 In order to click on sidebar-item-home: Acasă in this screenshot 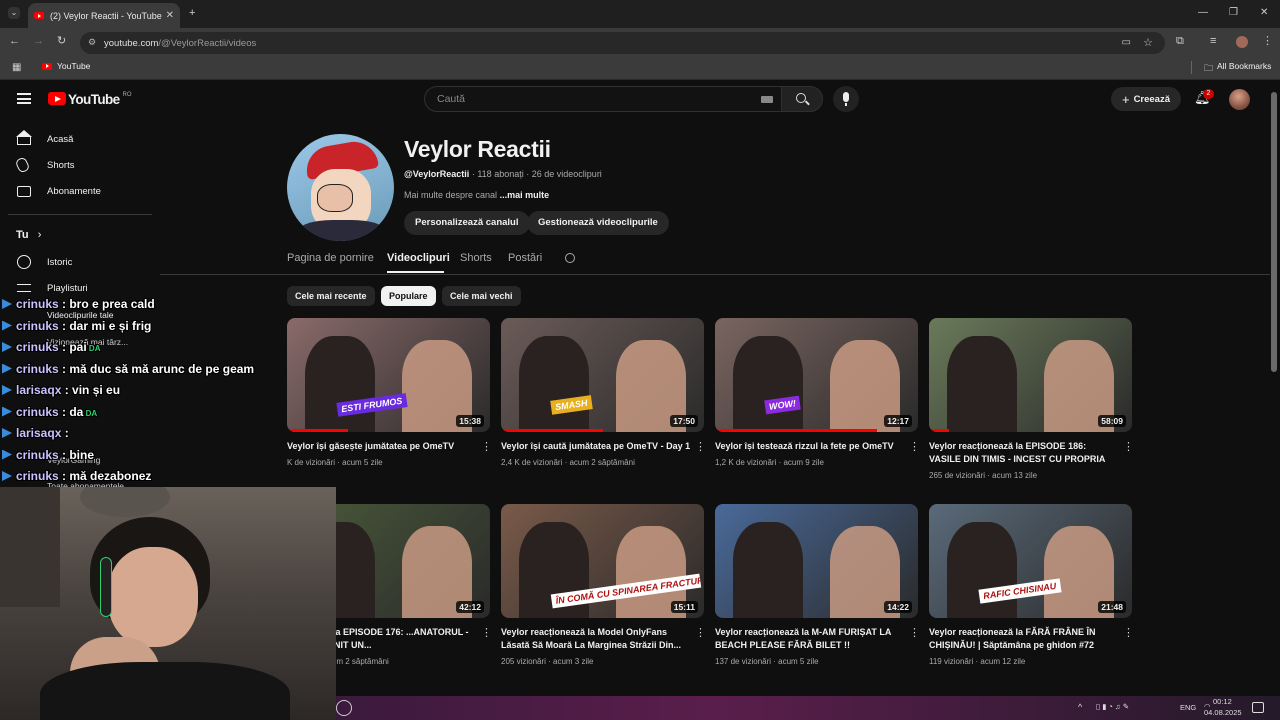, I will do `click(76, 139)`.